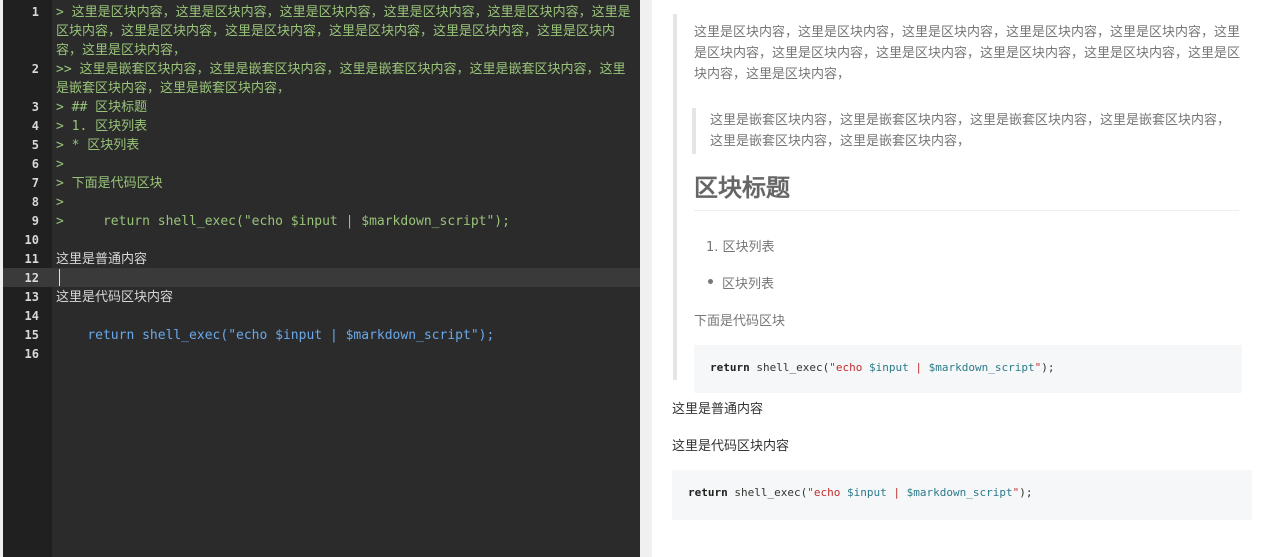 The width and height of the screenshot is (1273, 557). What do you see at coordinates (712, 247) in the screenshot?
I see `ordered-list-marker: 1.` at bounding box center [712, 247].